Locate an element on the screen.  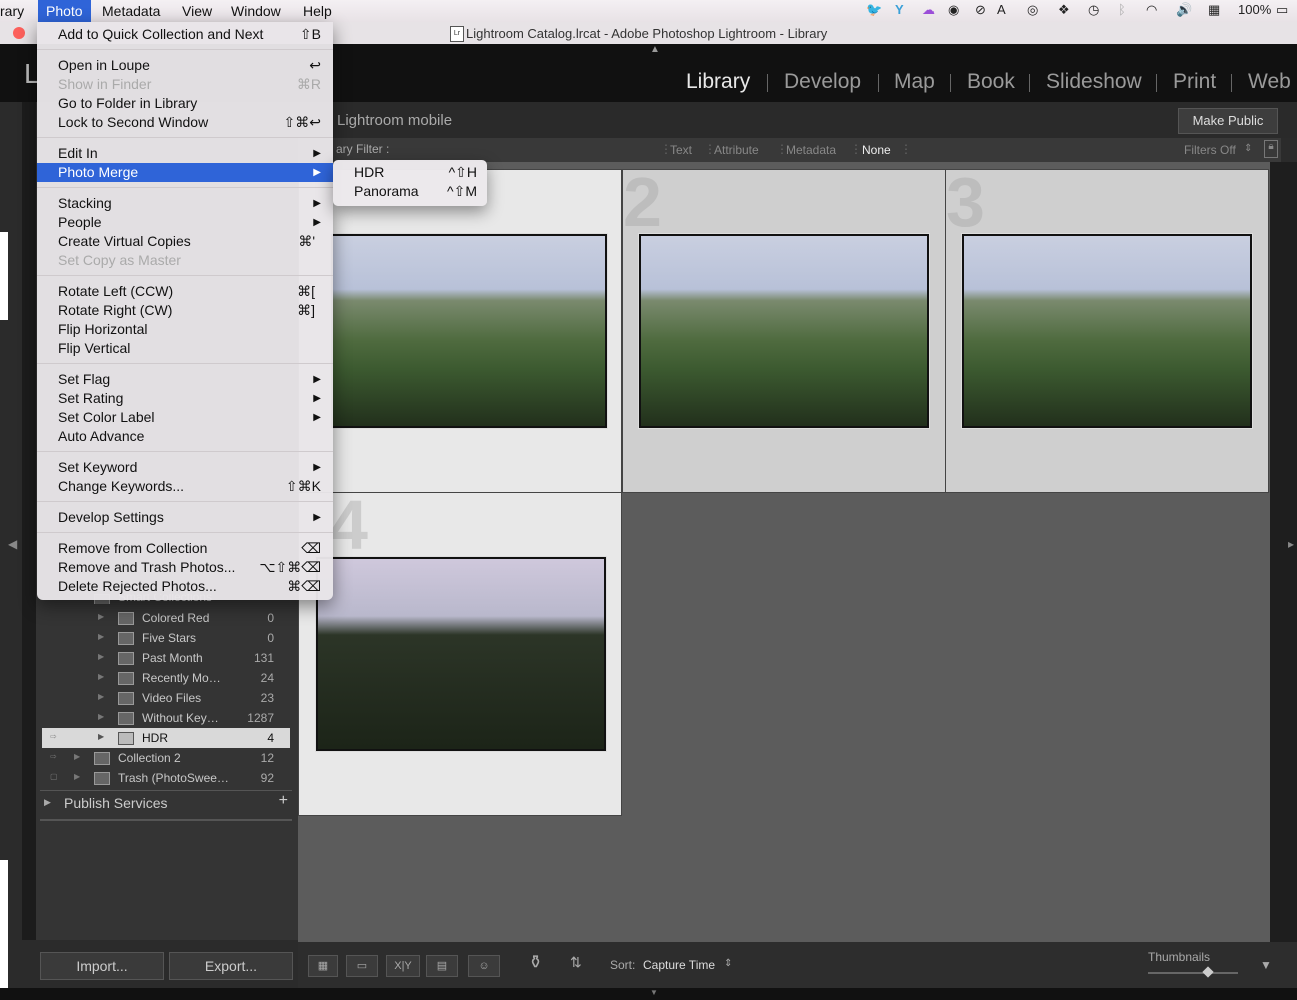
menu-item-develop-settings: Develop Settings ▶ is located at coordinates (185, 517).